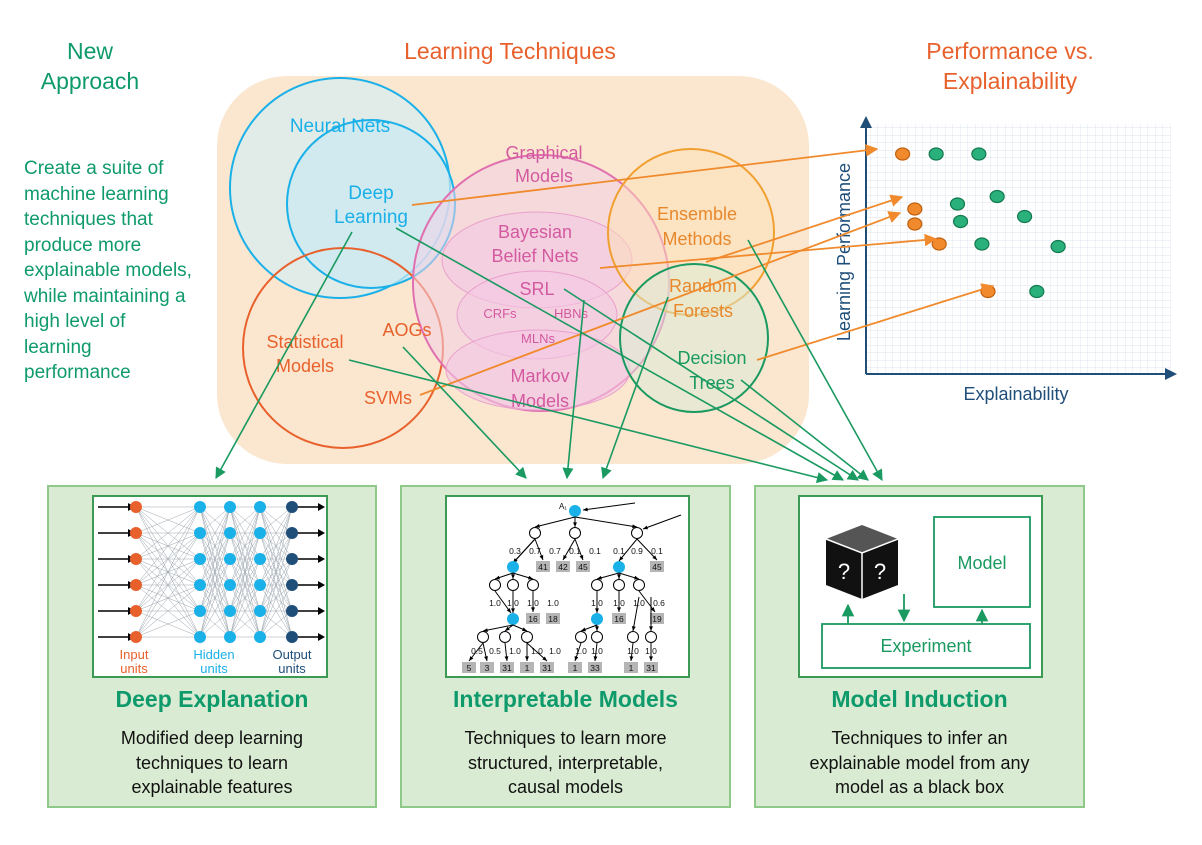 The width and height of the screenshot is (1202, 845). I want to click on label-svms: SVMs, so click(388, 398).